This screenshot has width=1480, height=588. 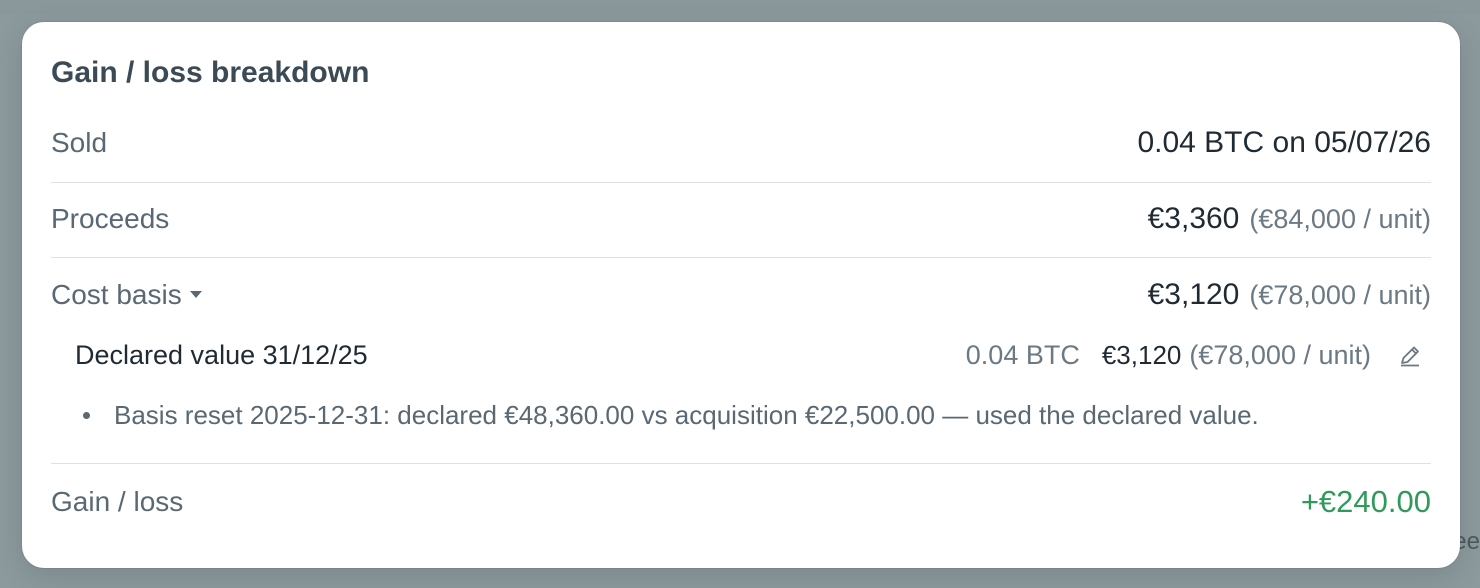 What do you see at coordinates (210, 72) in the screenshot?
I see `dialog-title: Gain / loss breakdown` at bounding box center [210, 72].